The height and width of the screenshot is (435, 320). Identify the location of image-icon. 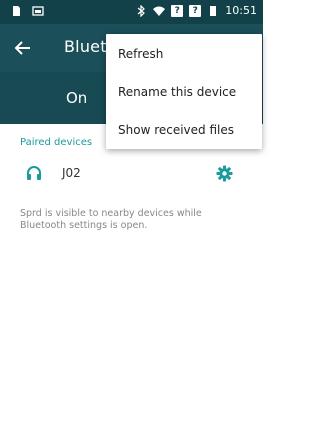
(38, 11).